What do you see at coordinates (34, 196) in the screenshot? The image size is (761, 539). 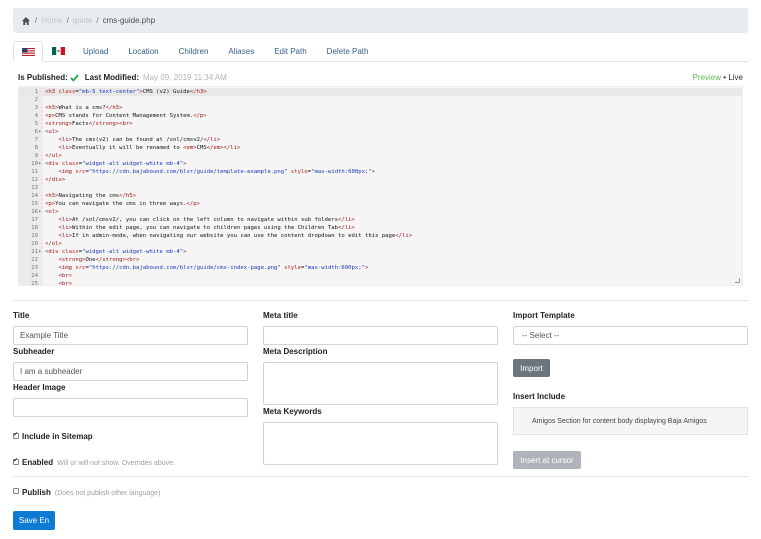 I see `line-number: 14` at bounding box center [34, 196].